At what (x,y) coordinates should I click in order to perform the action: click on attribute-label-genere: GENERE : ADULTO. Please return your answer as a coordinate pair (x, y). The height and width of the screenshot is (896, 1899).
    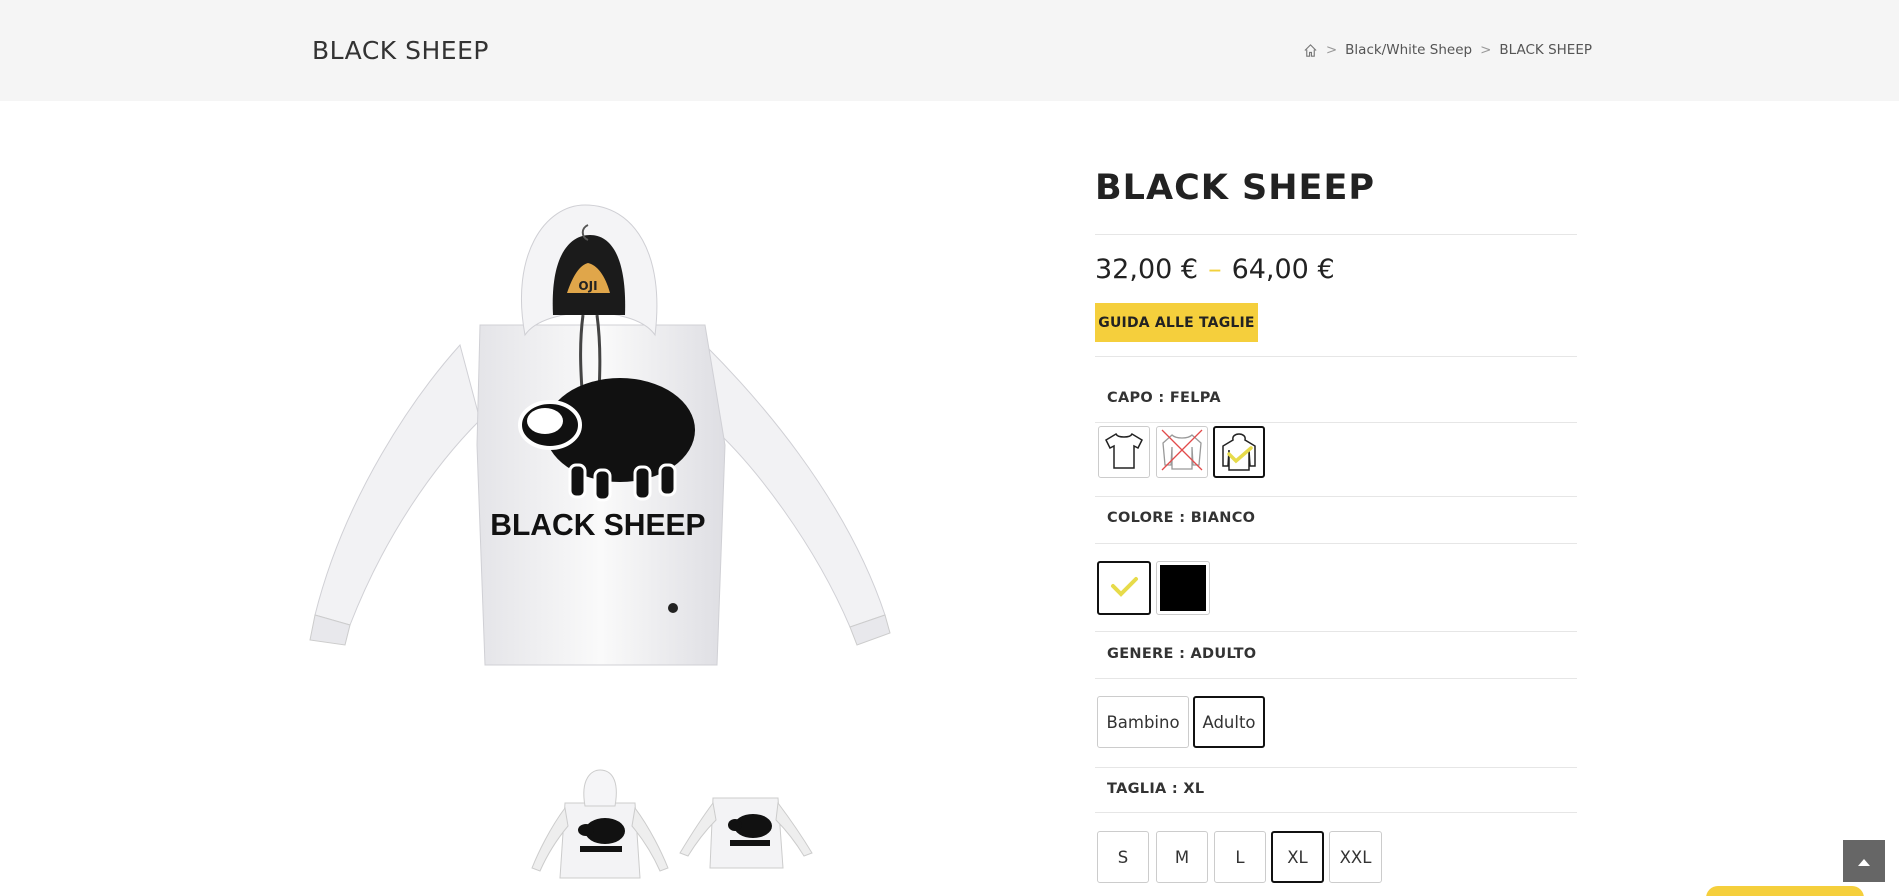
    Looking at the image, I should click on (1182, 654).